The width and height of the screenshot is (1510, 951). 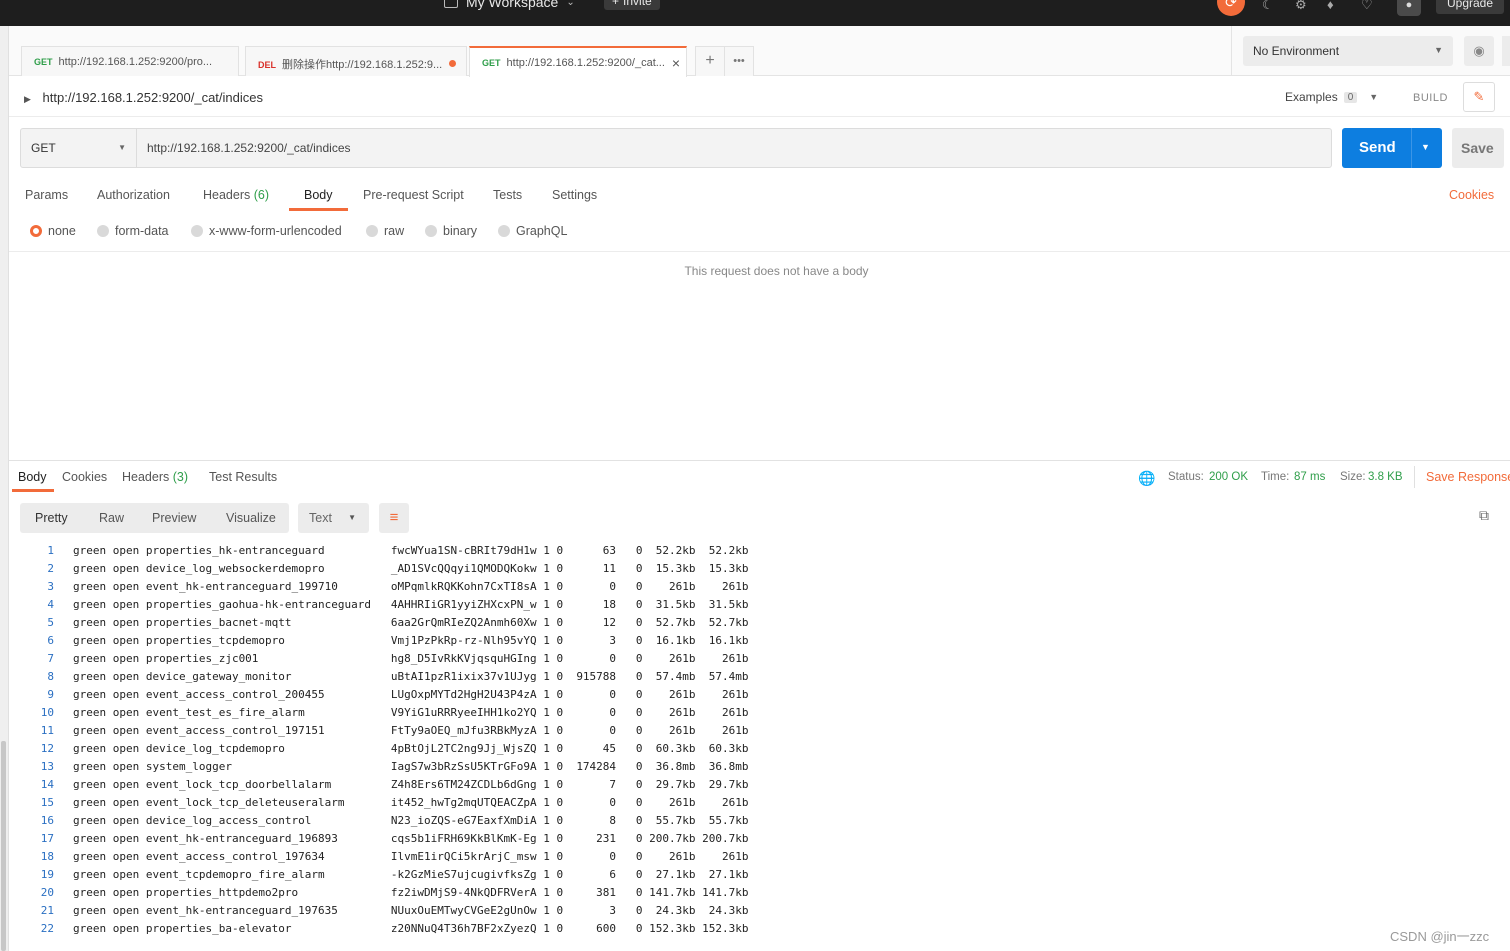 What do you see at coordinates (1478, 148) in the screenshot?
I see `save-button: Save` at bounding box center [1478, 148].